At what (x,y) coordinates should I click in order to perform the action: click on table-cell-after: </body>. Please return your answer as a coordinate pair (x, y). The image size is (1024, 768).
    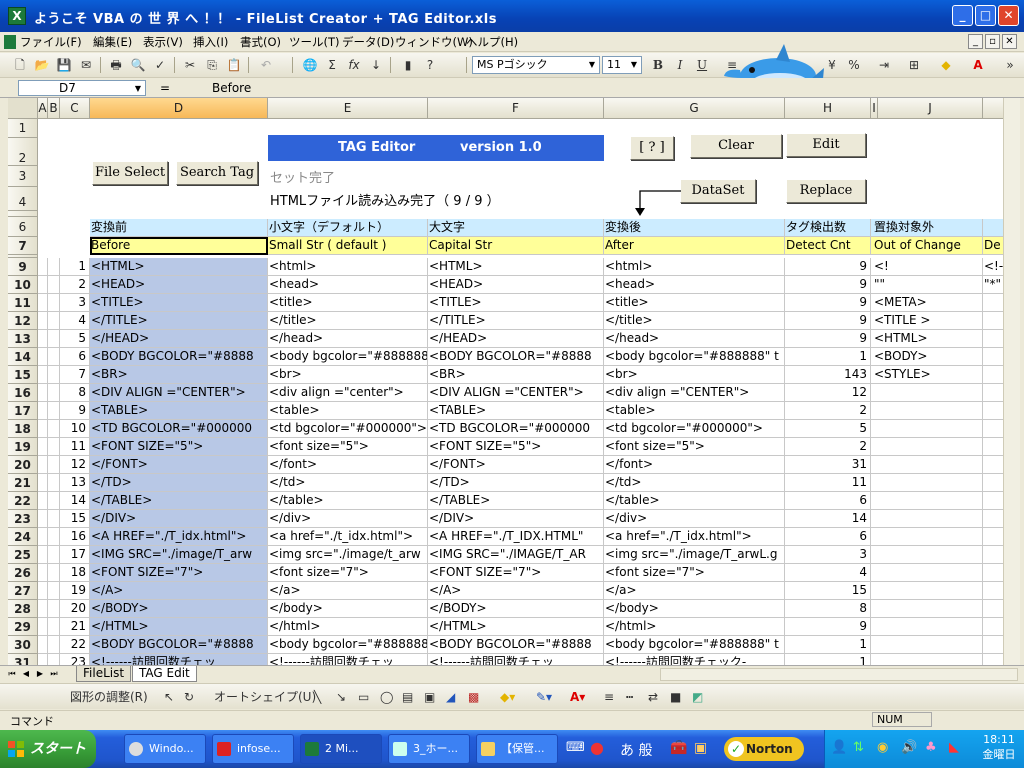
    Looking at the image, I should click on (694, 609).